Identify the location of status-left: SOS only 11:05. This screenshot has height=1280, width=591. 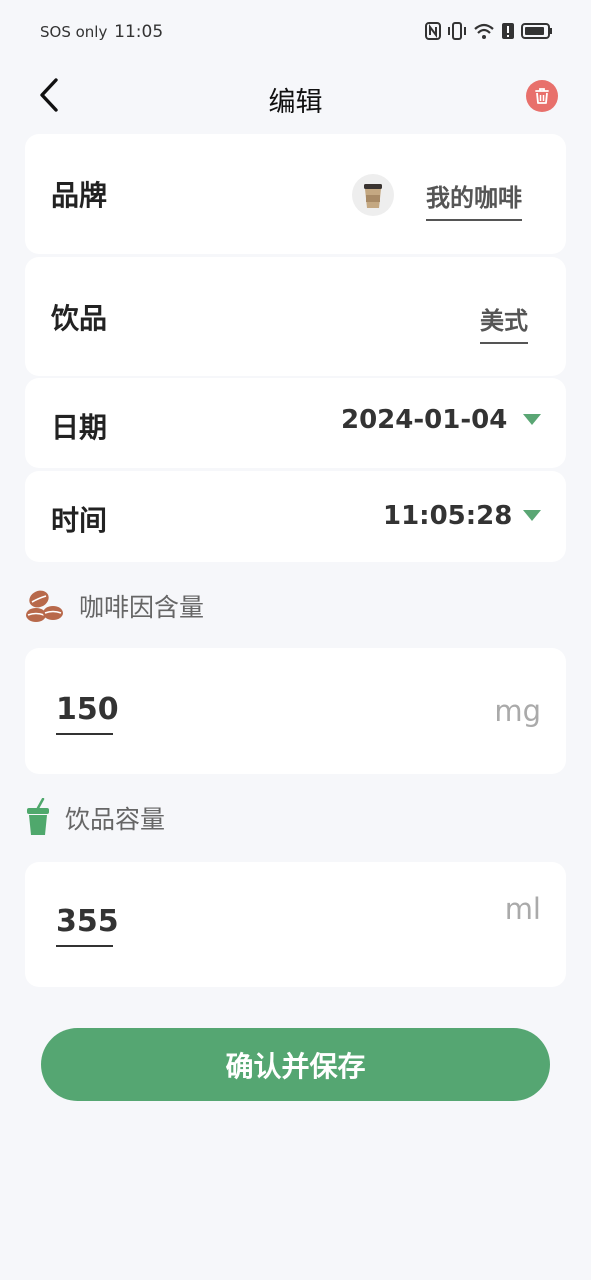
(101, 32).